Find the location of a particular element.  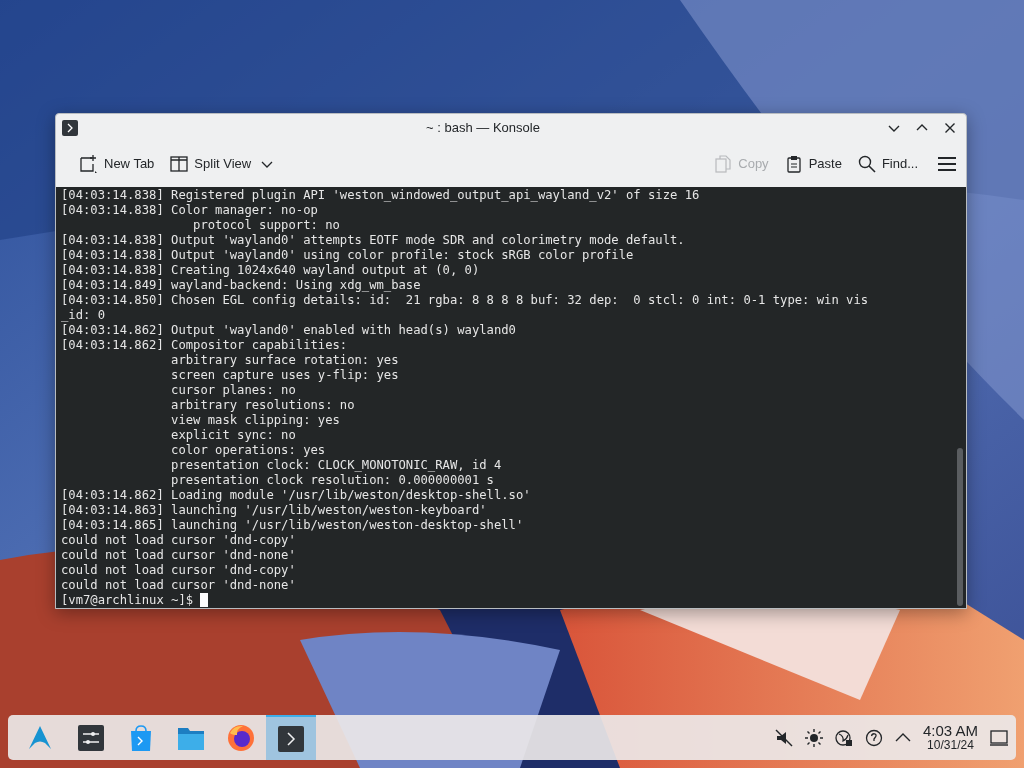

split-view-button: Split View is located at coordinates (211, 164).